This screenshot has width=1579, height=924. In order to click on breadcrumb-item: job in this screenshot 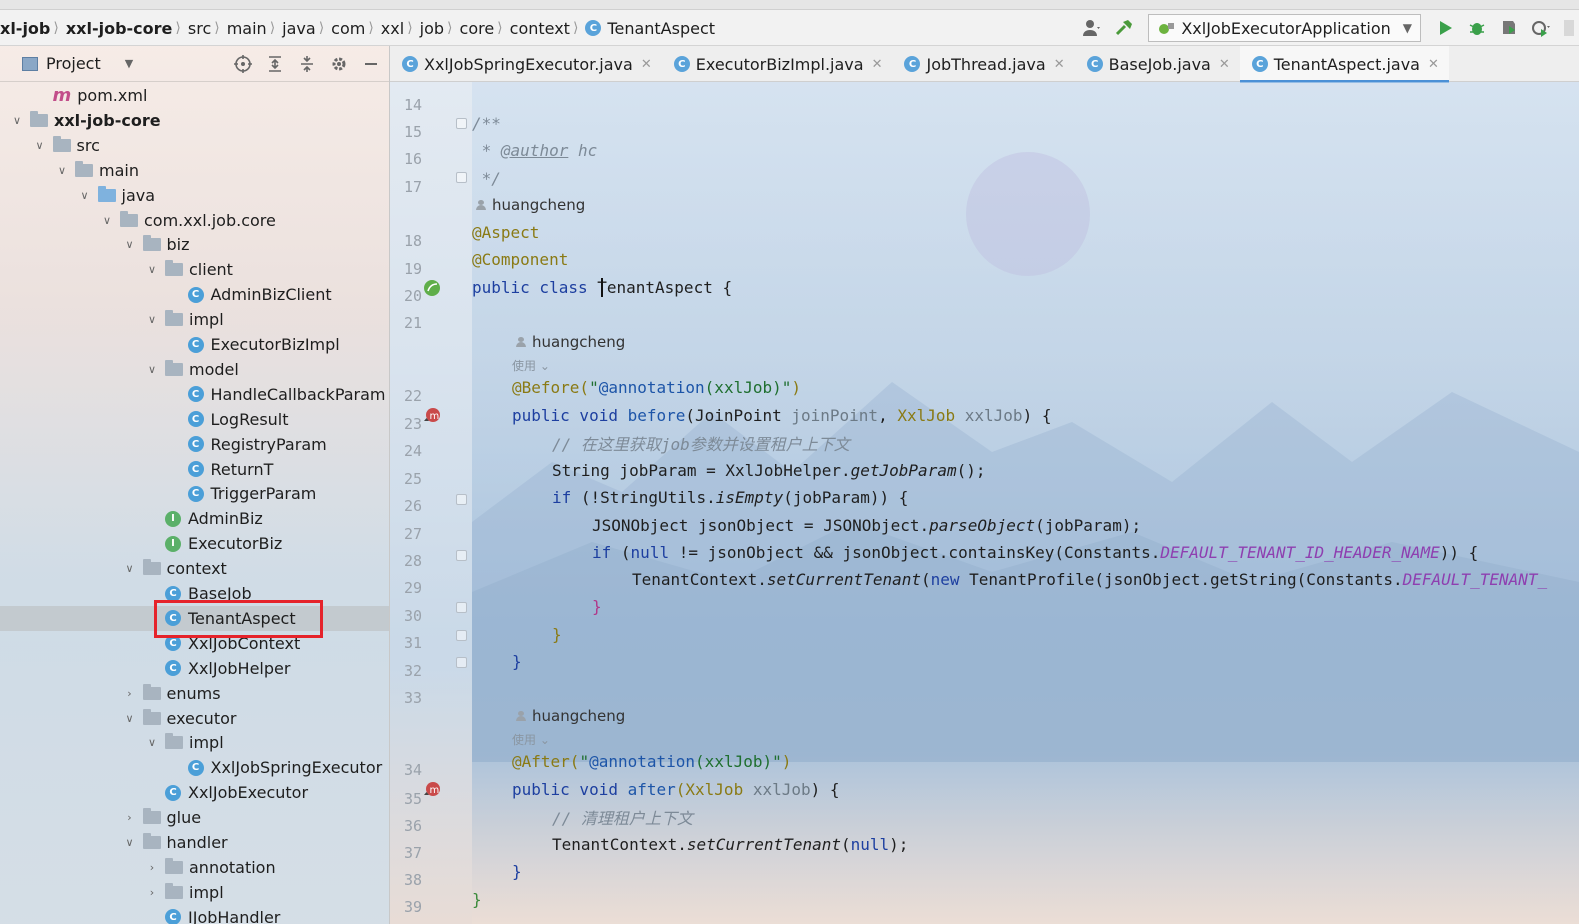, I will do `click(432, 28)`.